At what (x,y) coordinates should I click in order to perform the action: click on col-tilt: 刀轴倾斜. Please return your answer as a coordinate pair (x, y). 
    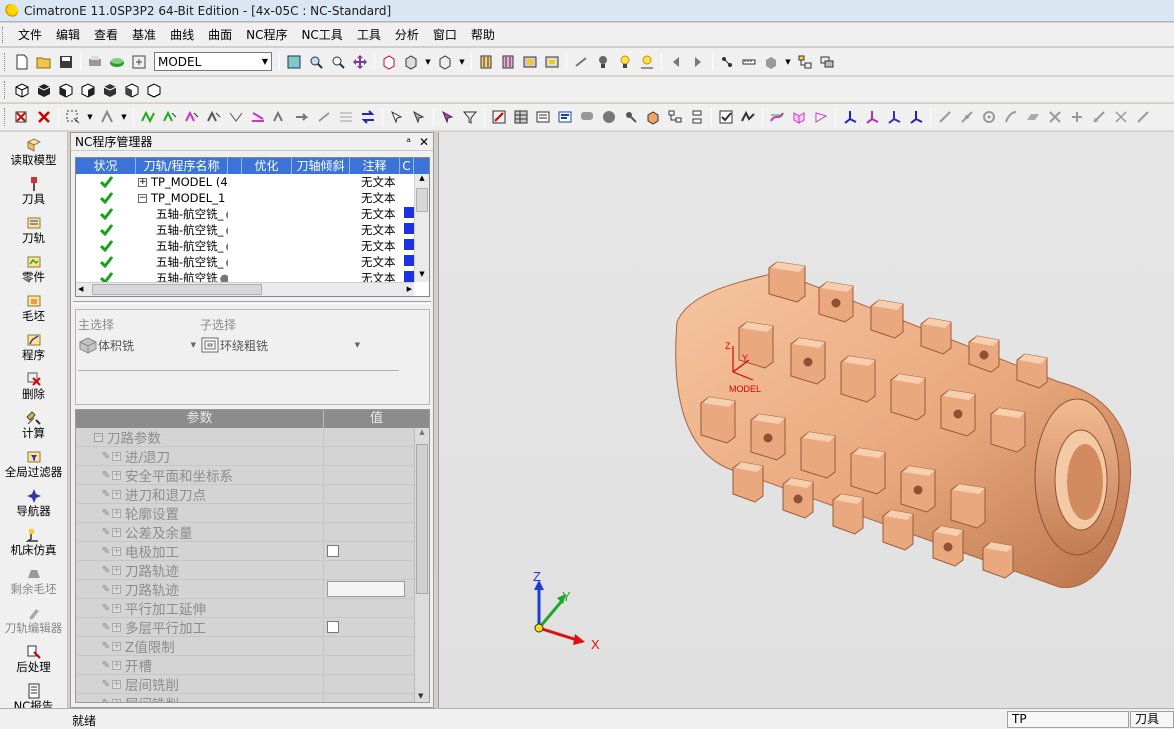
    Looking at the image, I should click on (321, 166).